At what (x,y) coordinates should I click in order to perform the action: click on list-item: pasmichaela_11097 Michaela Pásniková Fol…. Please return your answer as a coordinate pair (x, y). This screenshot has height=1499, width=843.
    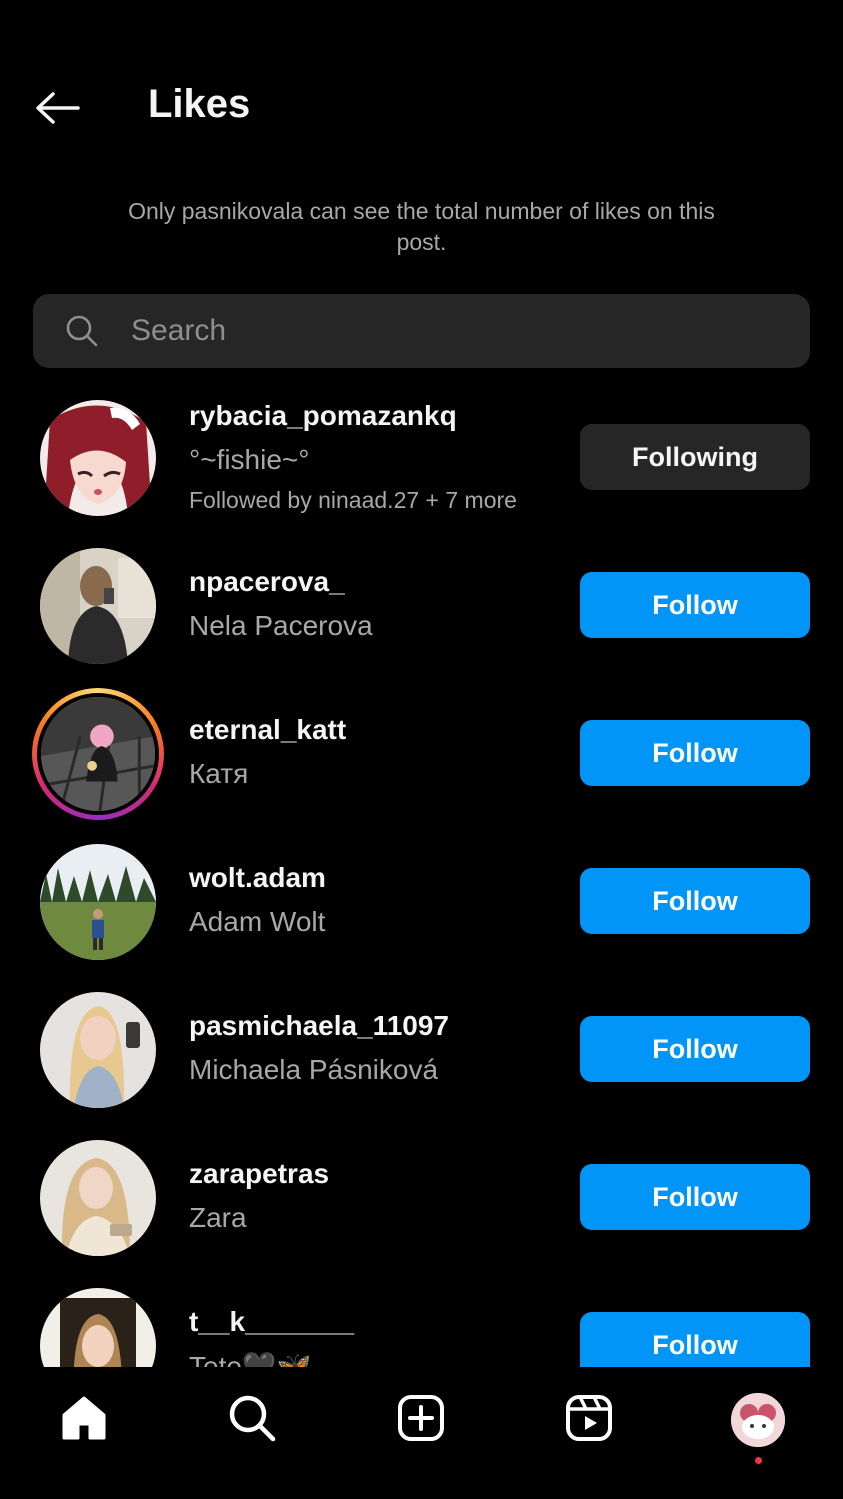
    Looking at the image, I should click on (421, 1048).